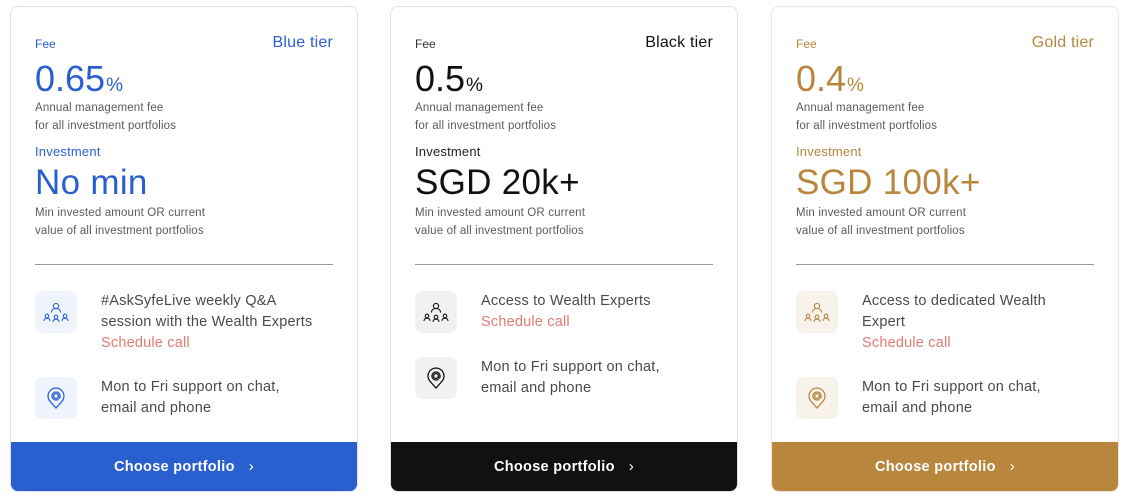 The width and height of the screenshot is (1129, 503). I want to click on investment-value: SGD 20k+, so click(497, 182).